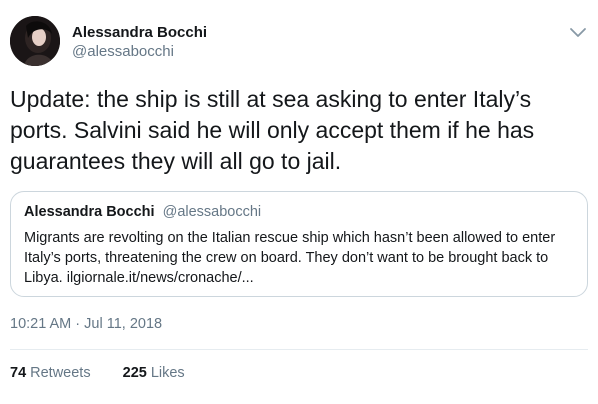  What do you see at coordinates (212, 212) in the screenshot?
I see `quoted-author-handle: @alessabocchi` at bounding box center [212, 212].